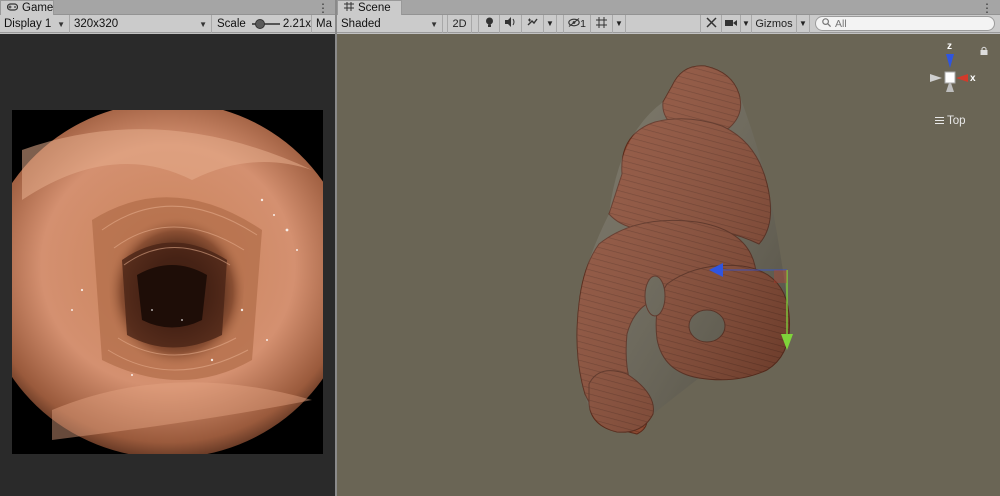  I want to click on gizmos-label: Gizmos, so click(774, 23).